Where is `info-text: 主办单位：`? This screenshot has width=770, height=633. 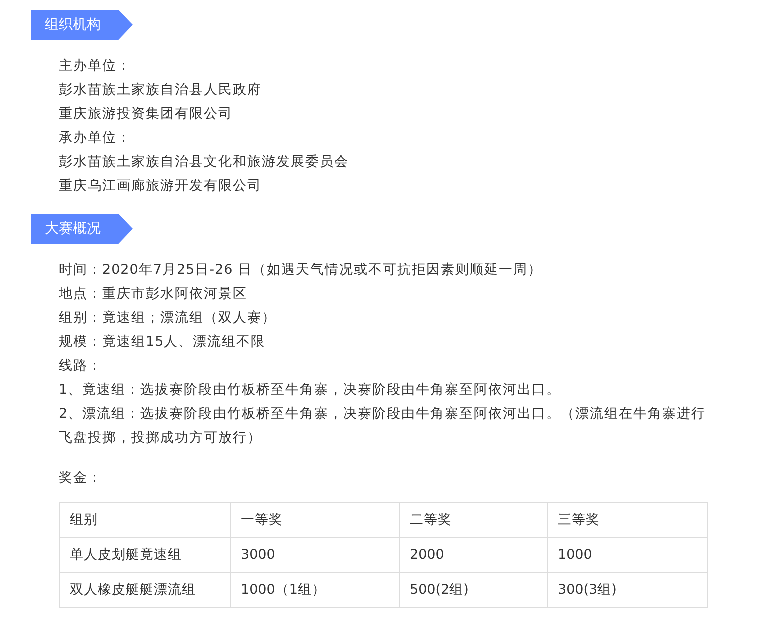
info-text: 主办单位： is located at coordinates (95, 66).